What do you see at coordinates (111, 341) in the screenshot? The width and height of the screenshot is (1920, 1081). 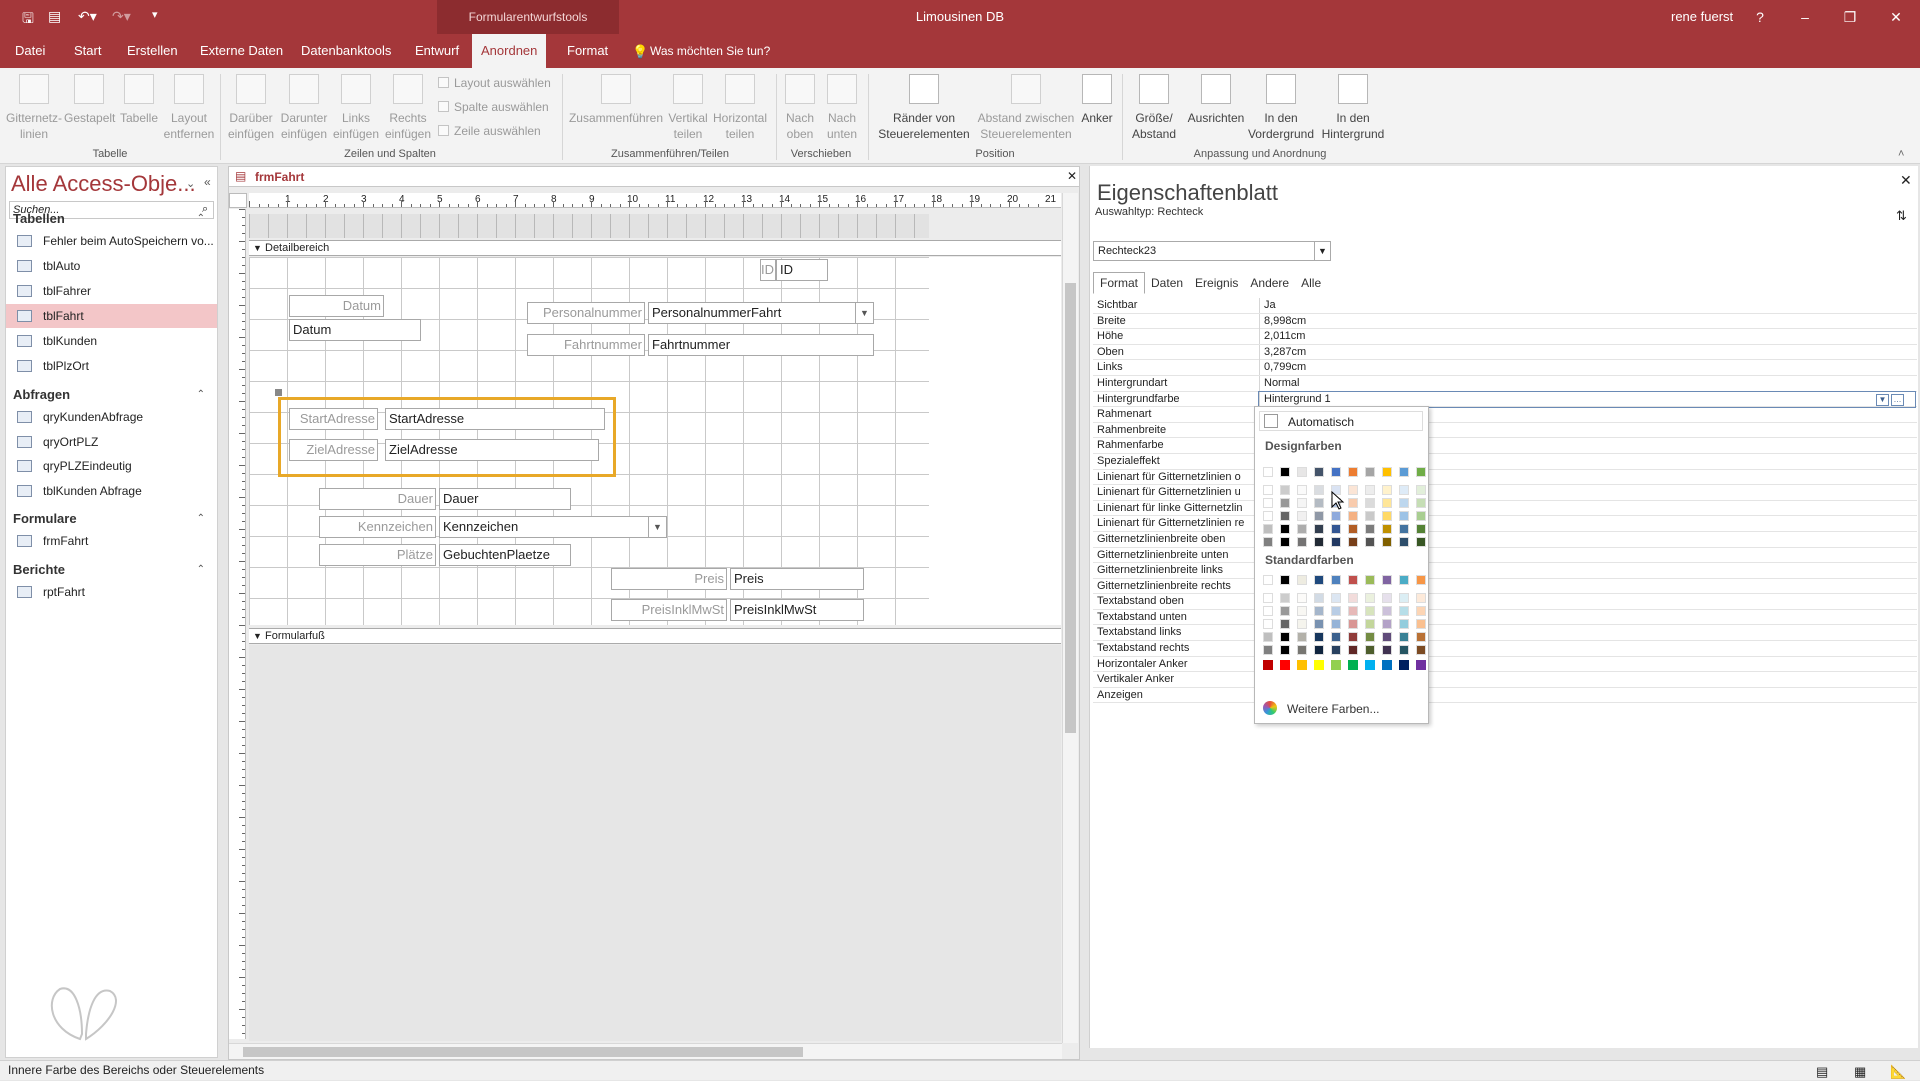 I see `nav-item: tblKunden` at bounding box center [111, 341].